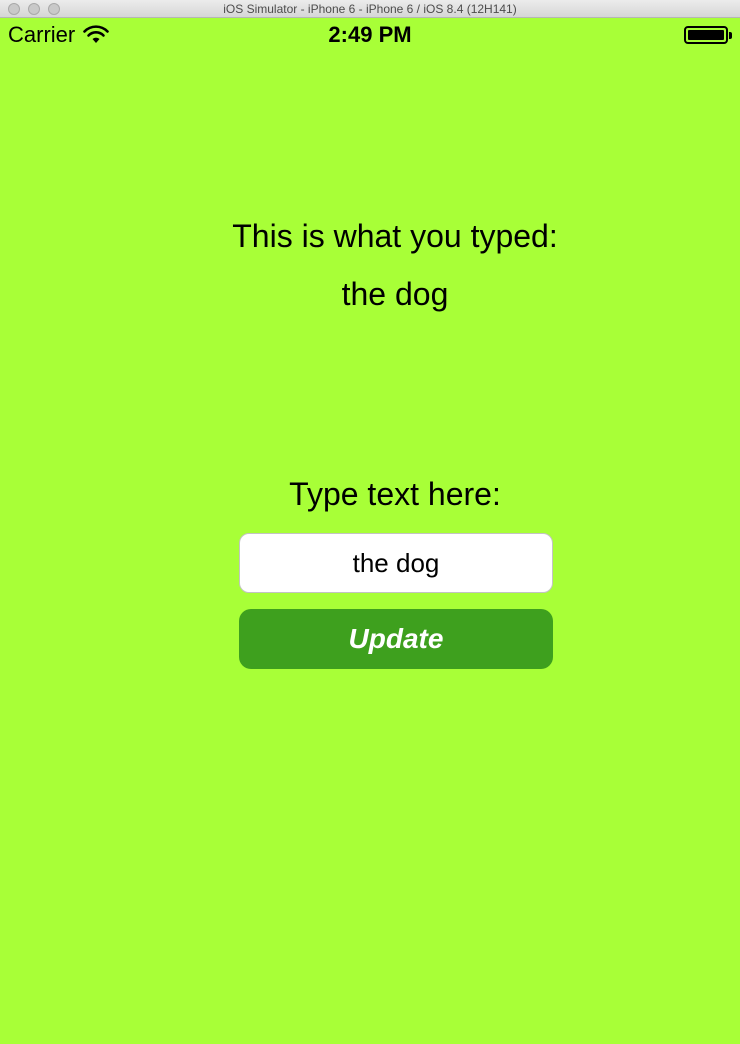 This screenshot has width=740, height=1044. Describe the element at coordinates (54, 9) in the screenshot. I see `zoom-window-button` at that location.